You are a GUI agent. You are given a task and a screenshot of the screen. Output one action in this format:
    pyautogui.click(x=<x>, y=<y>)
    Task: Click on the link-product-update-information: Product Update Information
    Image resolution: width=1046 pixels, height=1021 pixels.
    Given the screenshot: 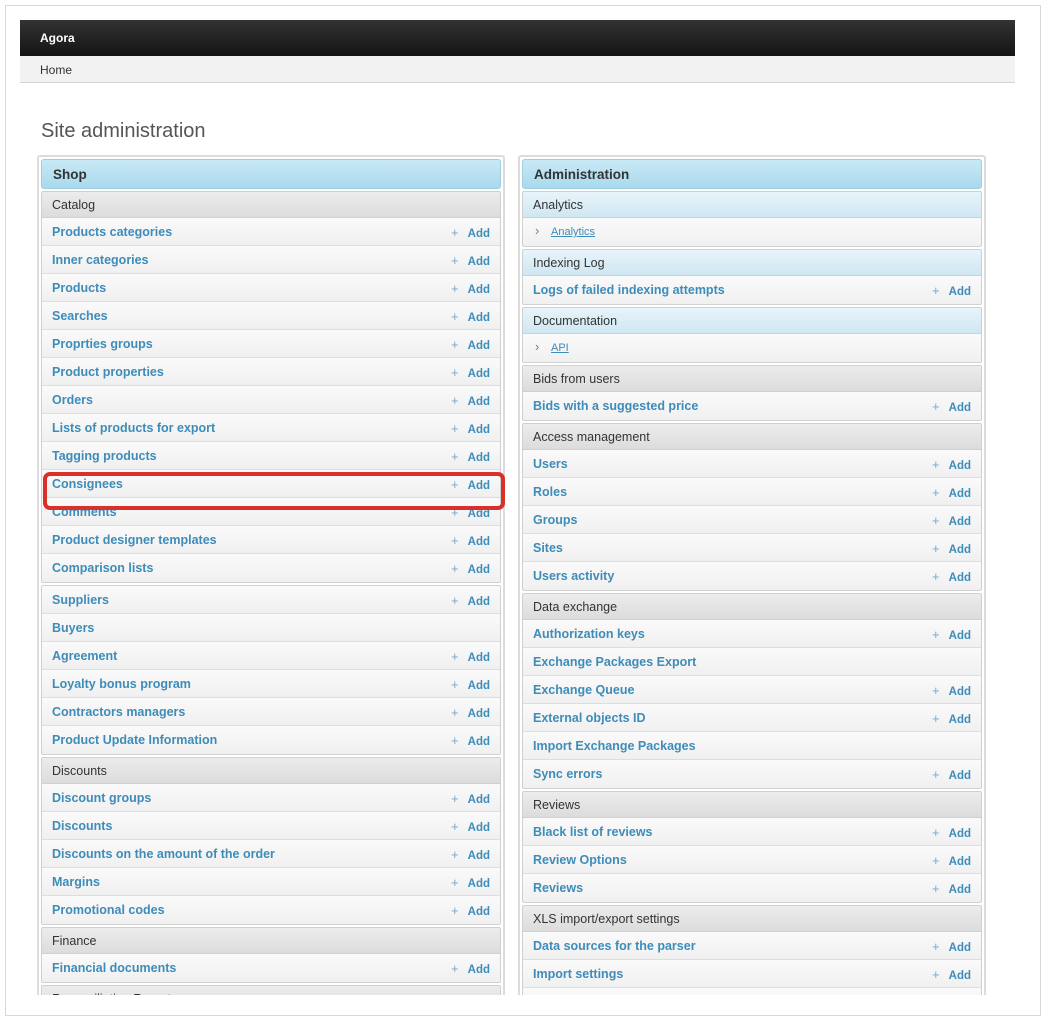 What is the action you would take?
    pyautogui.click(x=134, y=740)
    